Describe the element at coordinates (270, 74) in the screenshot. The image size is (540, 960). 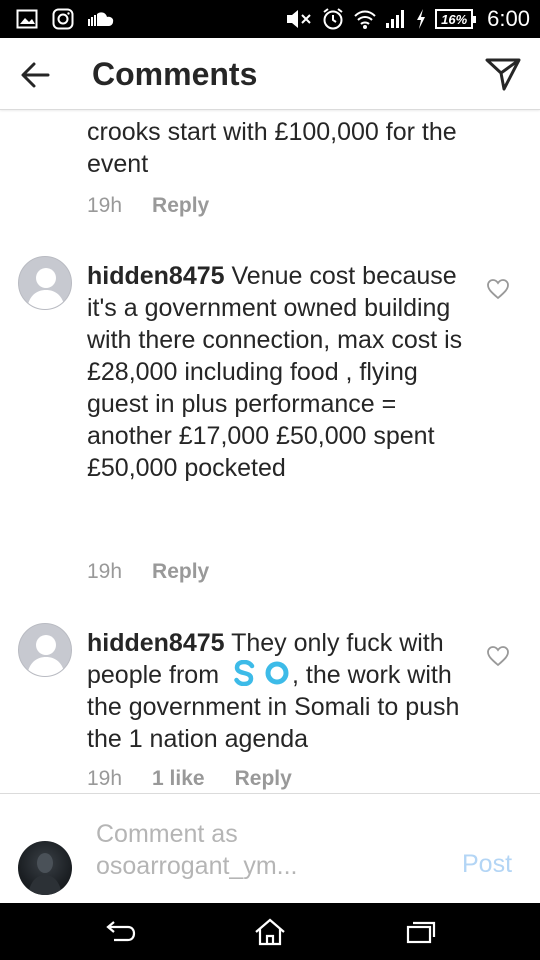
I see `comments-header: Comments` at that location.